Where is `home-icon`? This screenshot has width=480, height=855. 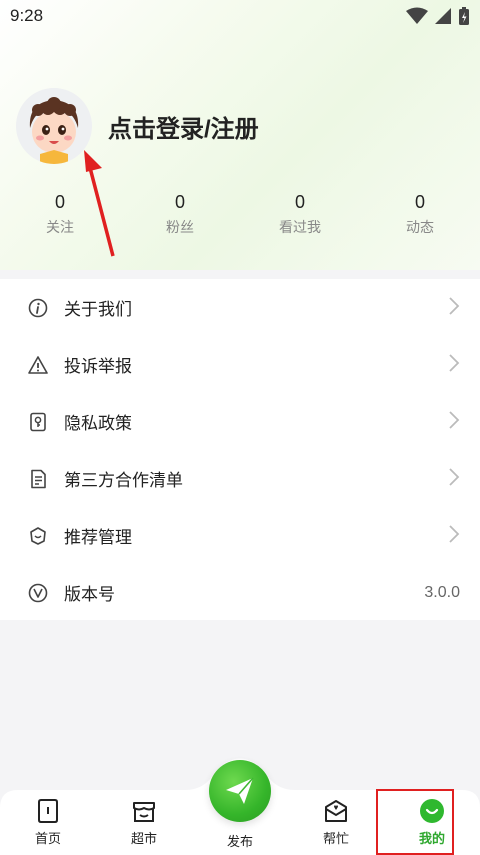 home-icon is located at coordinates (48, 811).